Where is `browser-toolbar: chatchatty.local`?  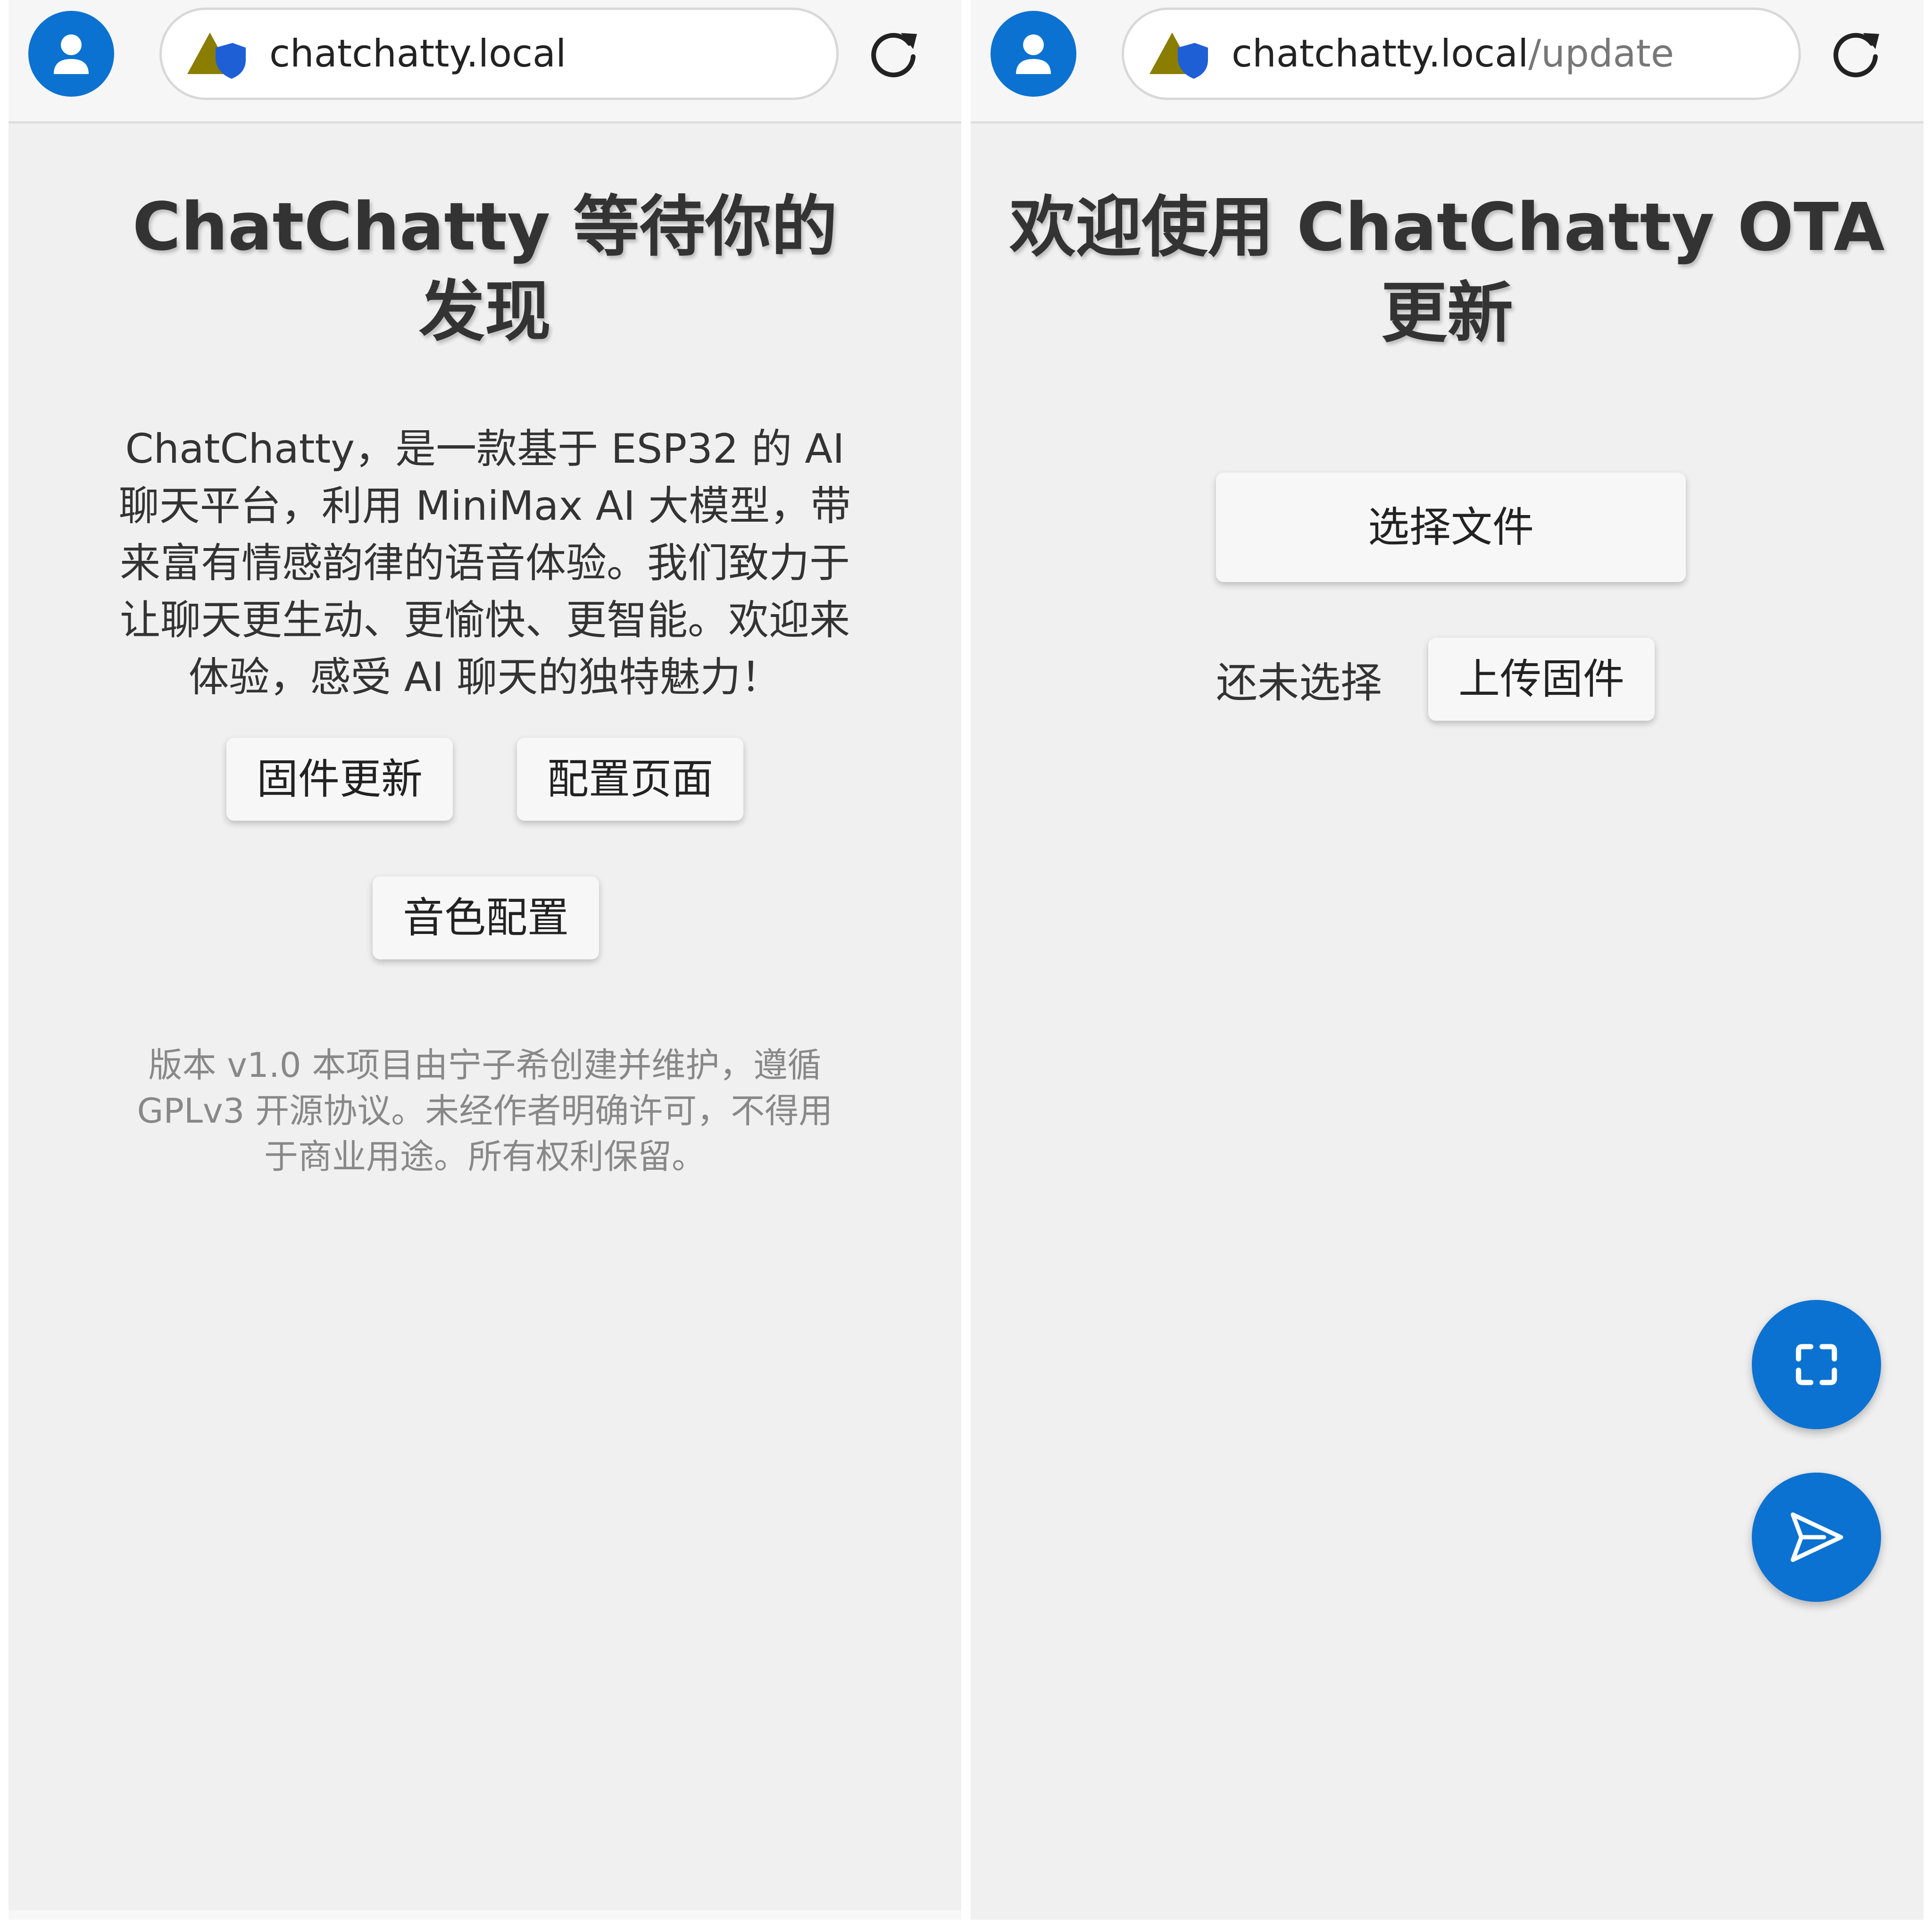 browser-toolbar: chatchatty.local is located at coordinates (485, 62).